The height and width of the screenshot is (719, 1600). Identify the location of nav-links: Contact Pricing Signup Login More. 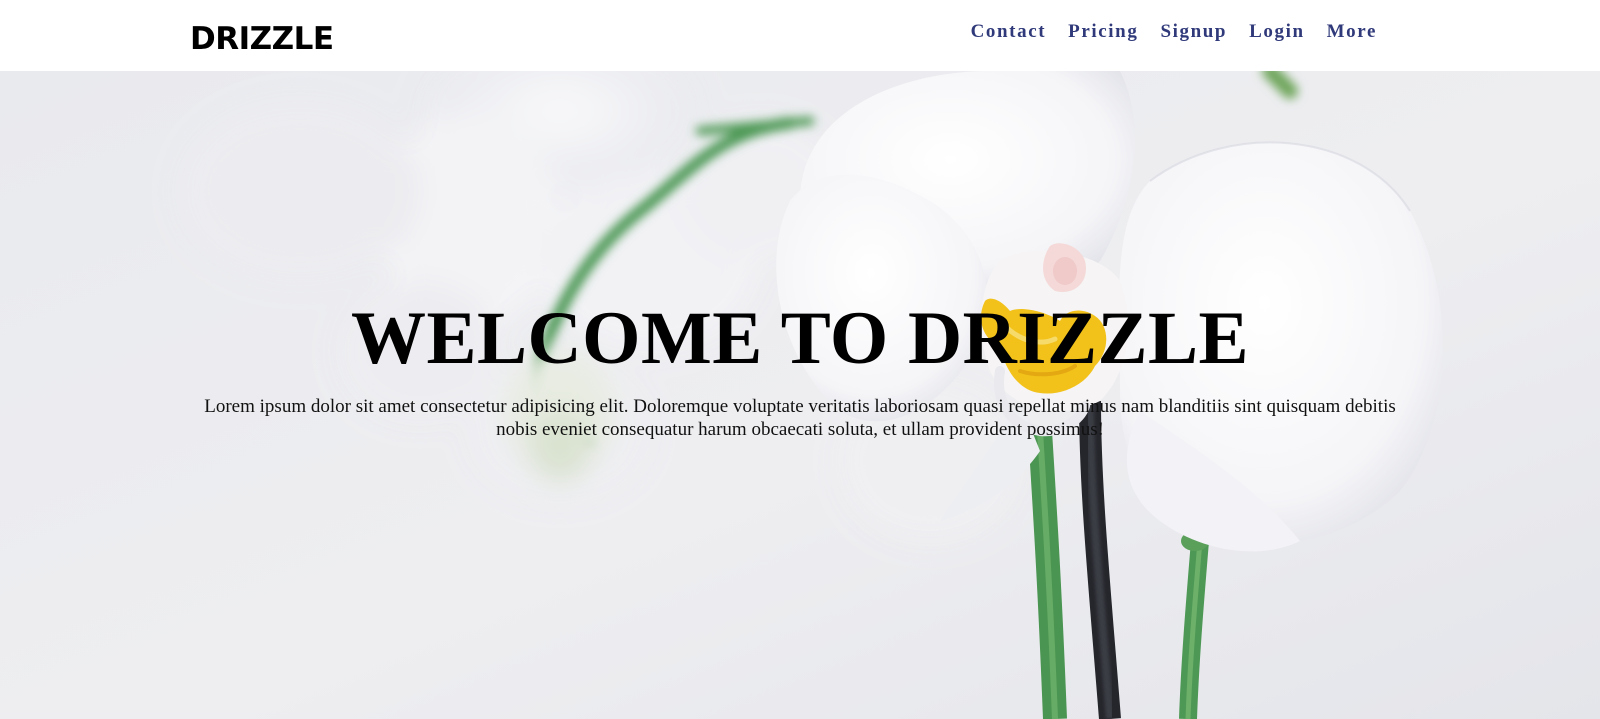
(1174, 32).